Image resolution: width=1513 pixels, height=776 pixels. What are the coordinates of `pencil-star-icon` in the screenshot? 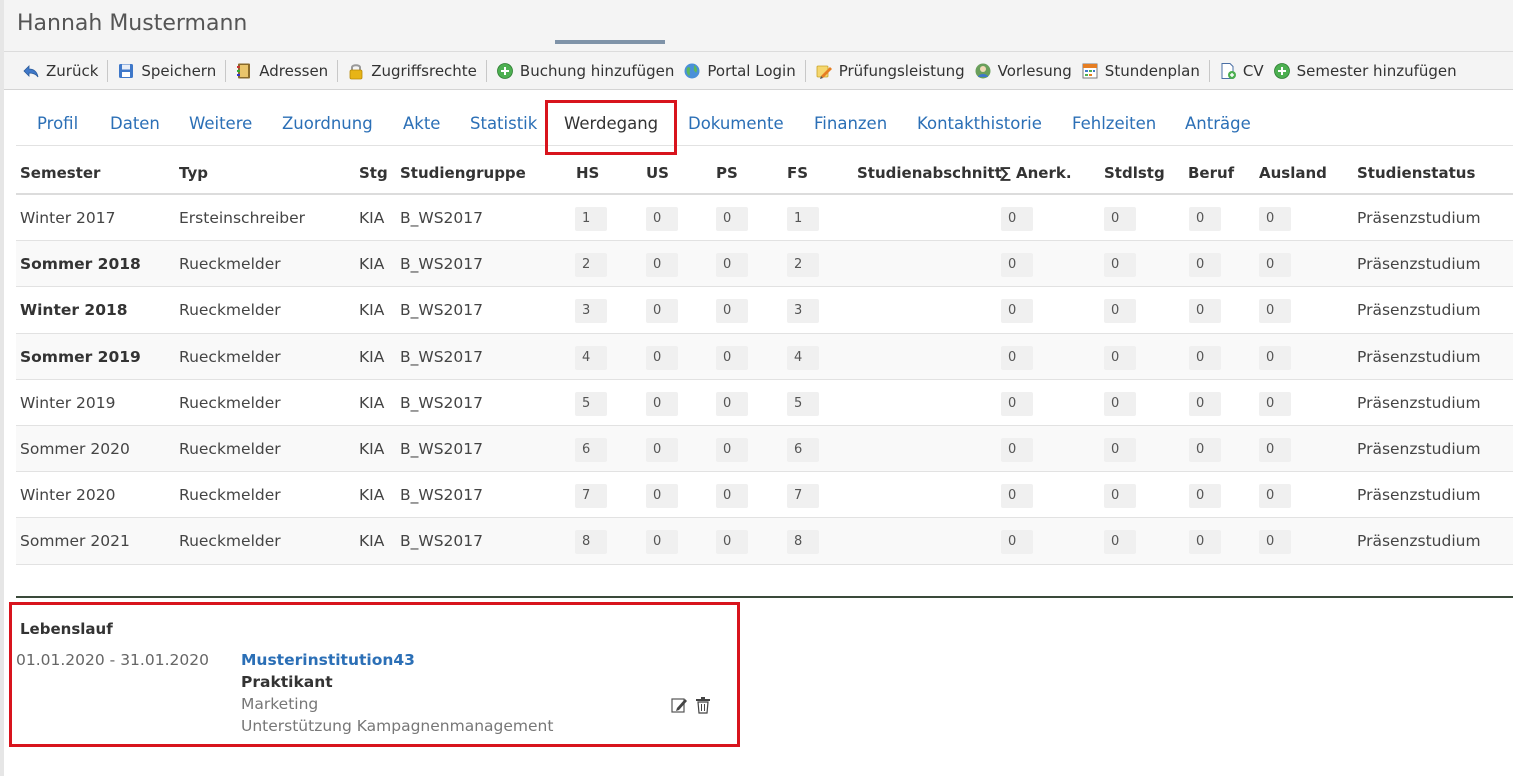 It's located at (824, 72).